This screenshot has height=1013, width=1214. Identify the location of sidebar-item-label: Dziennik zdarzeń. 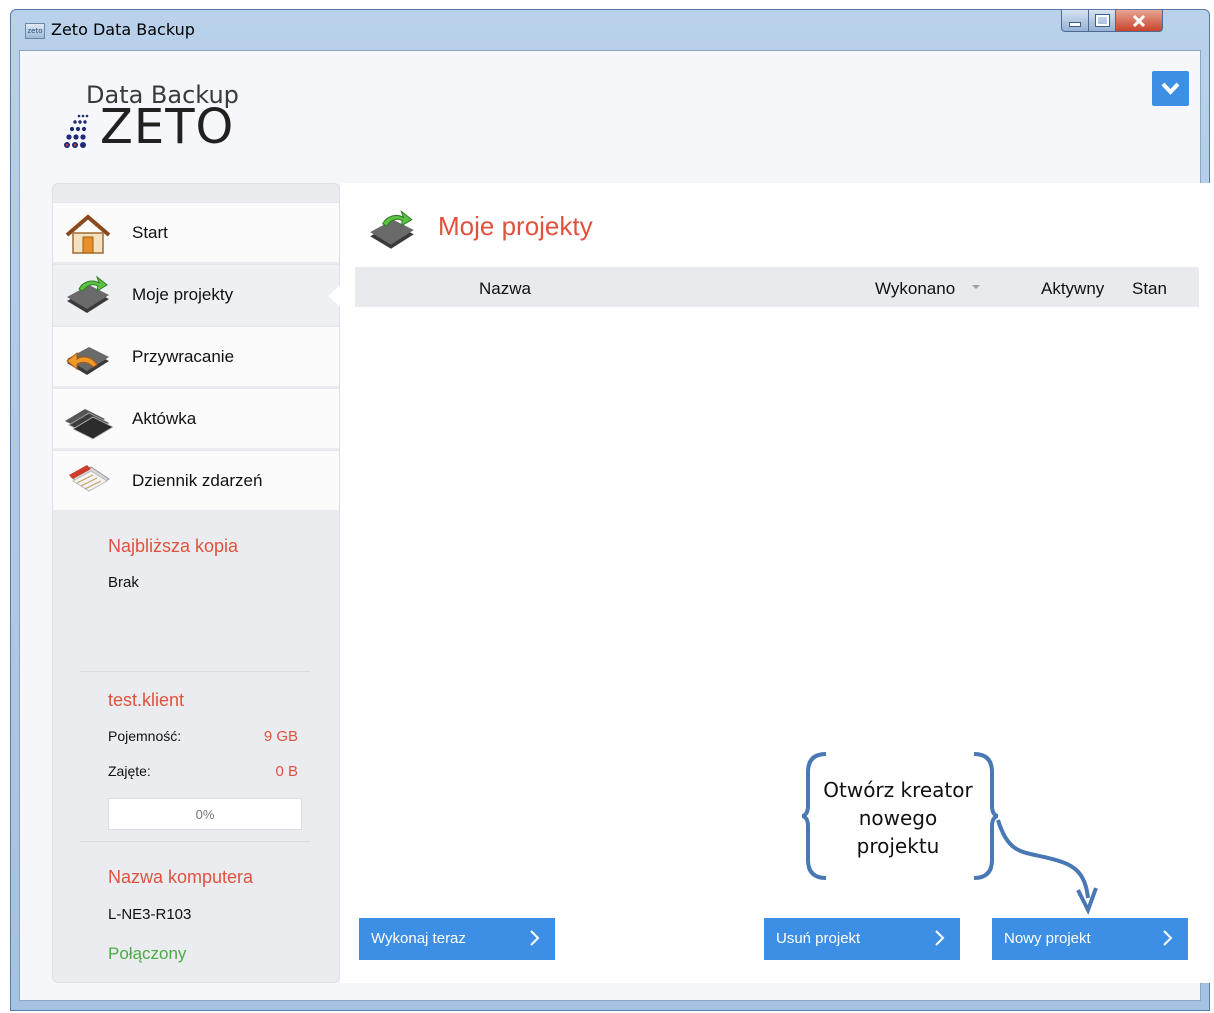
(197, 480).